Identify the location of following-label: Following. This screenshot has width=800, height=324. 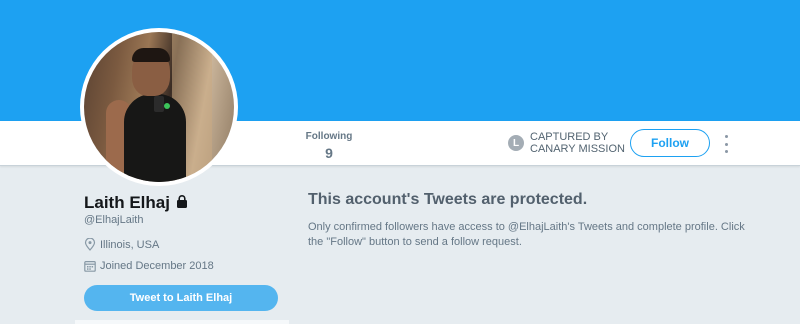
(329, 136).